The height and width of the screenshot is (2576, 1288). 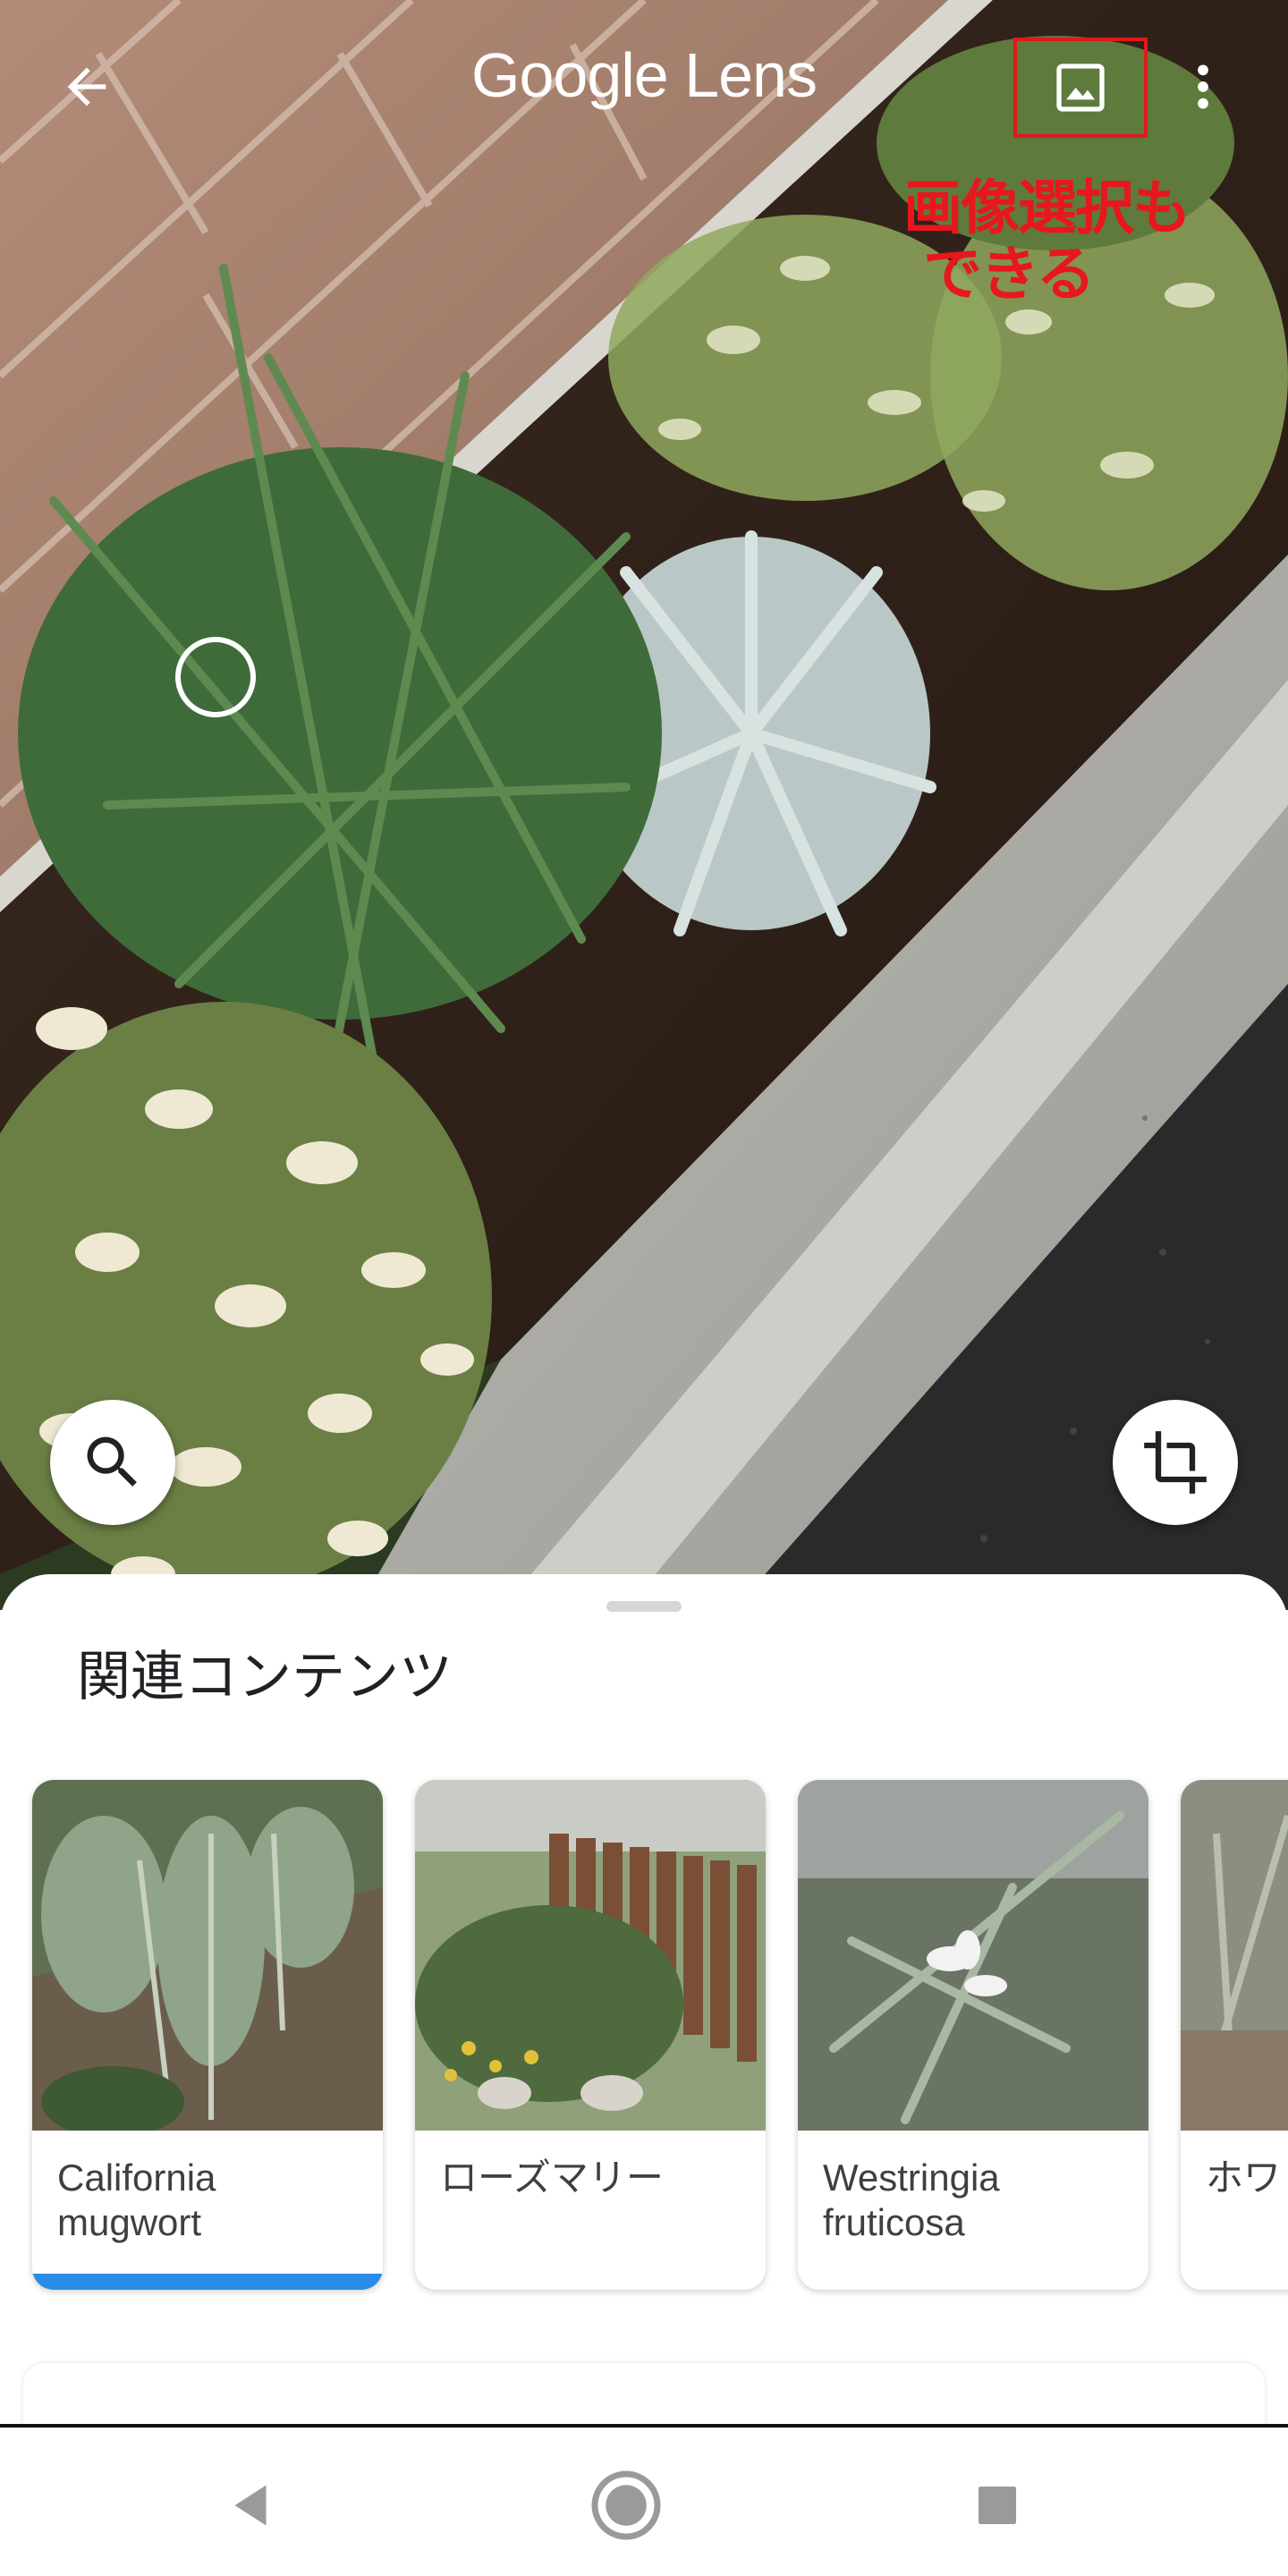 I want to click on nav-home-icon, so click(x=626, y=2505).